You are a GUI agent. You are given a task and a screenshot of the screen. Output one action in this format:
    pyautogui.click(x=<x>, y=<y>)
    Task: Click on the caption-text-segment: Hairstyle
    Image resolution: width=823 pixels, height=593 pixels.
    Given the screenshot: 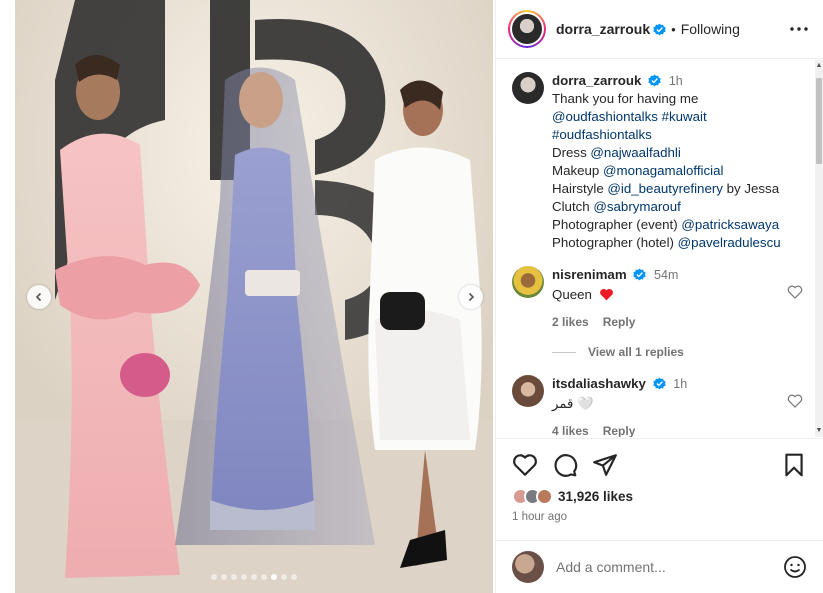 What is the action you would take?
    pyautogui.click(x=580, y=188)
    